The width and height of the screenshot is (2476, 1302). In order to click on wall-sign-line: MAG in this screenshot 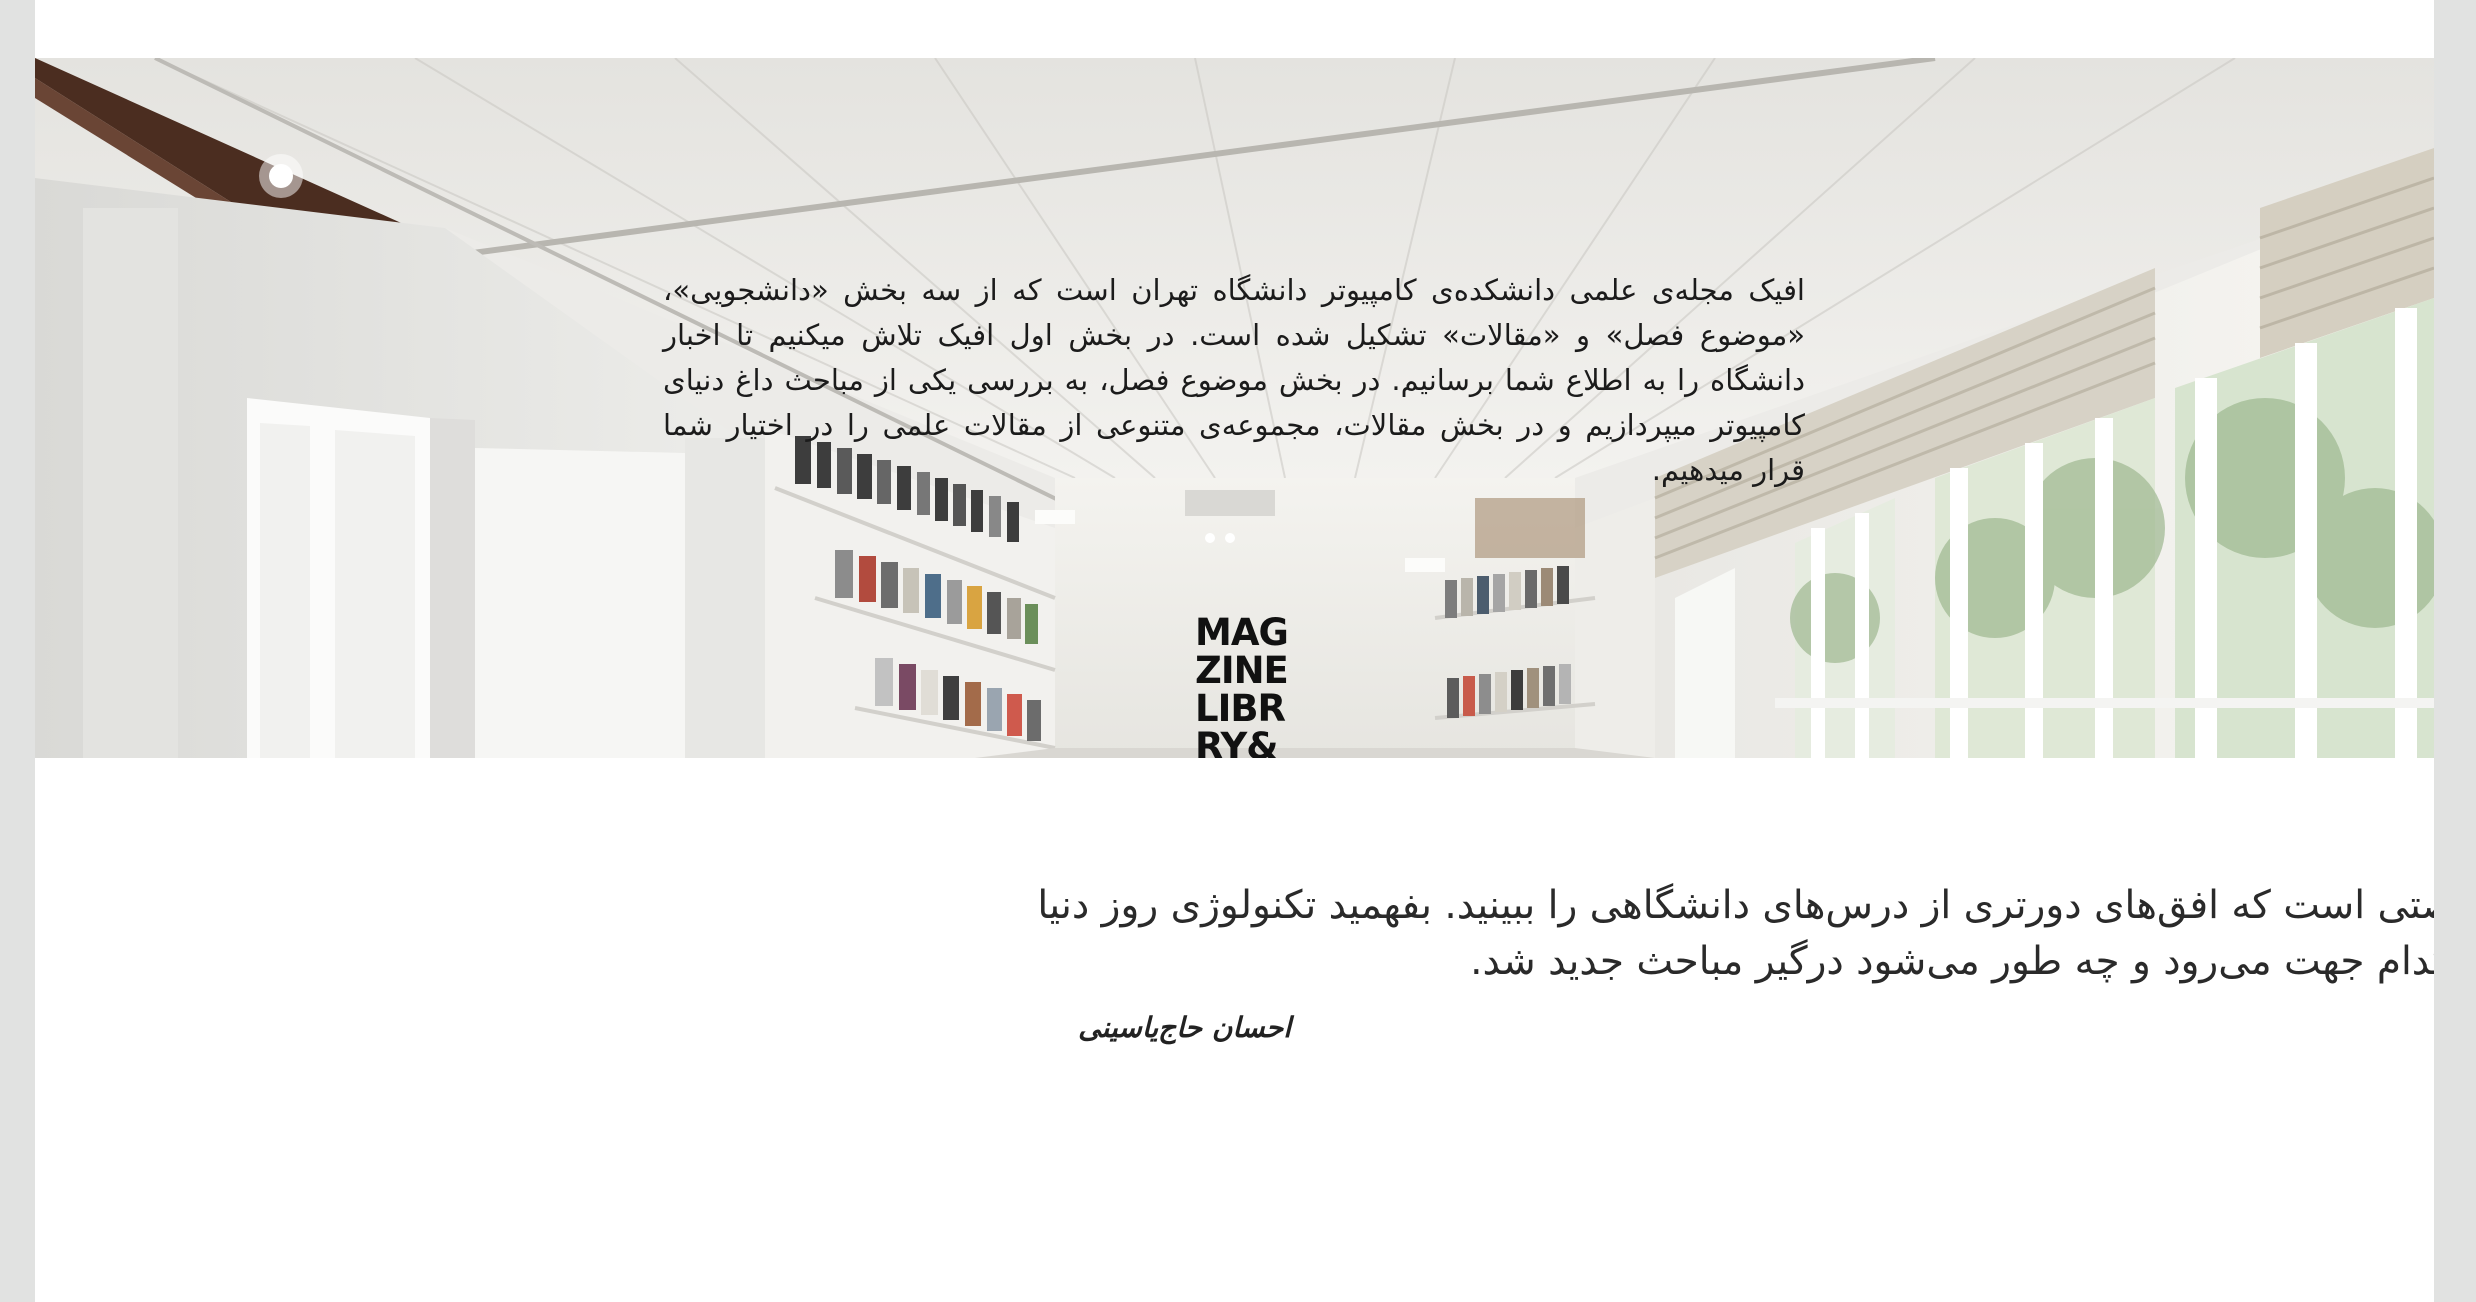, I will do `click(1242, 632)`.